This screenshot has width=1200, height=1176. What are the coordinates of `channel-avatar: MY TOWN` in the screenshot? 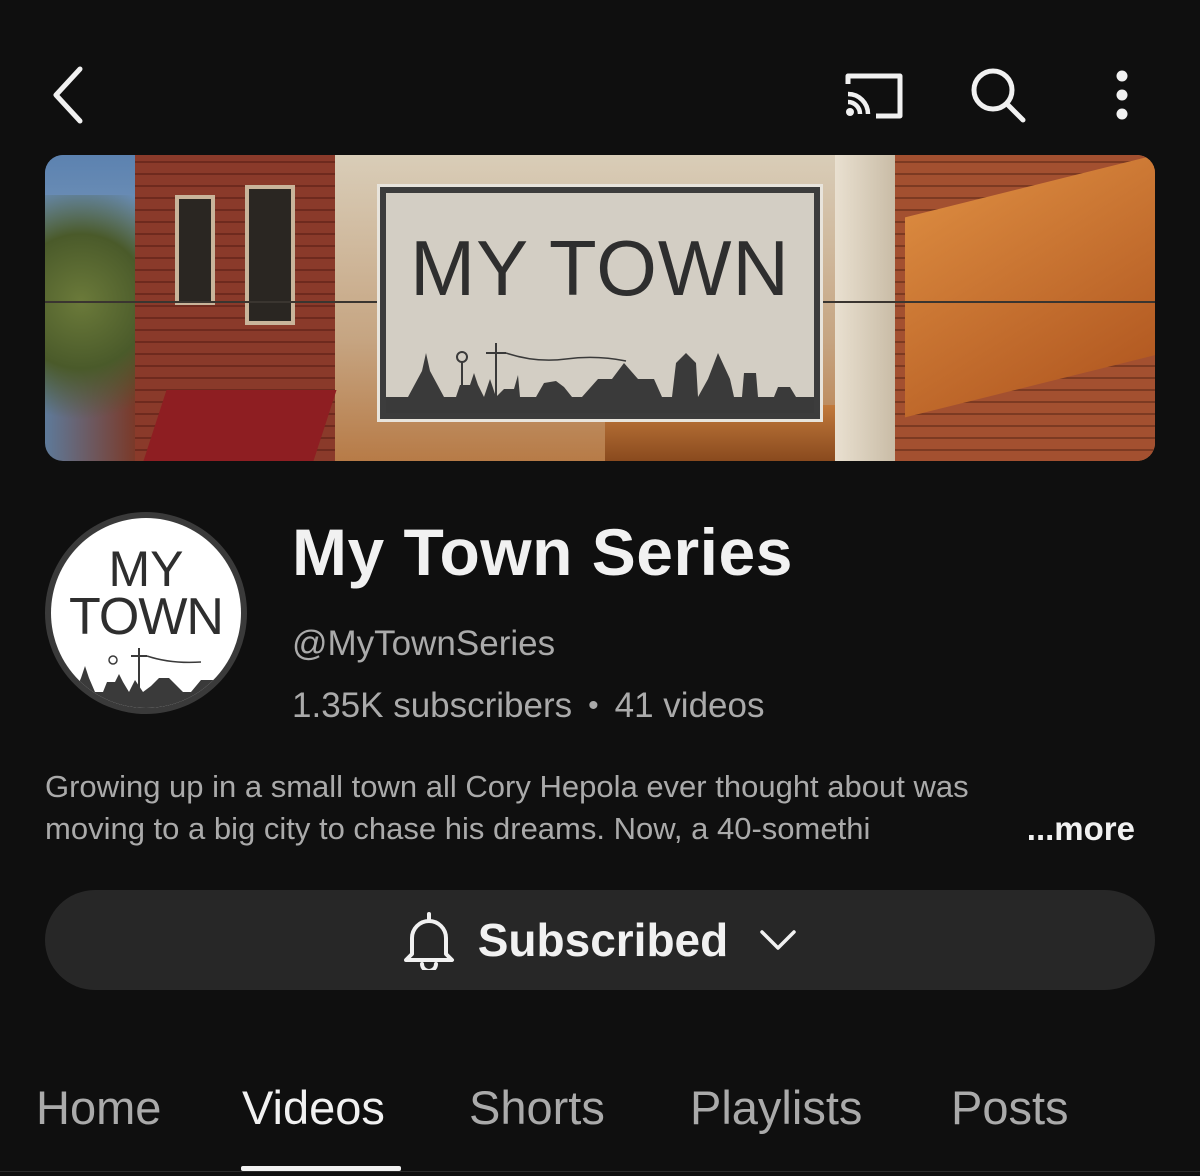 It's located at (146, 613).